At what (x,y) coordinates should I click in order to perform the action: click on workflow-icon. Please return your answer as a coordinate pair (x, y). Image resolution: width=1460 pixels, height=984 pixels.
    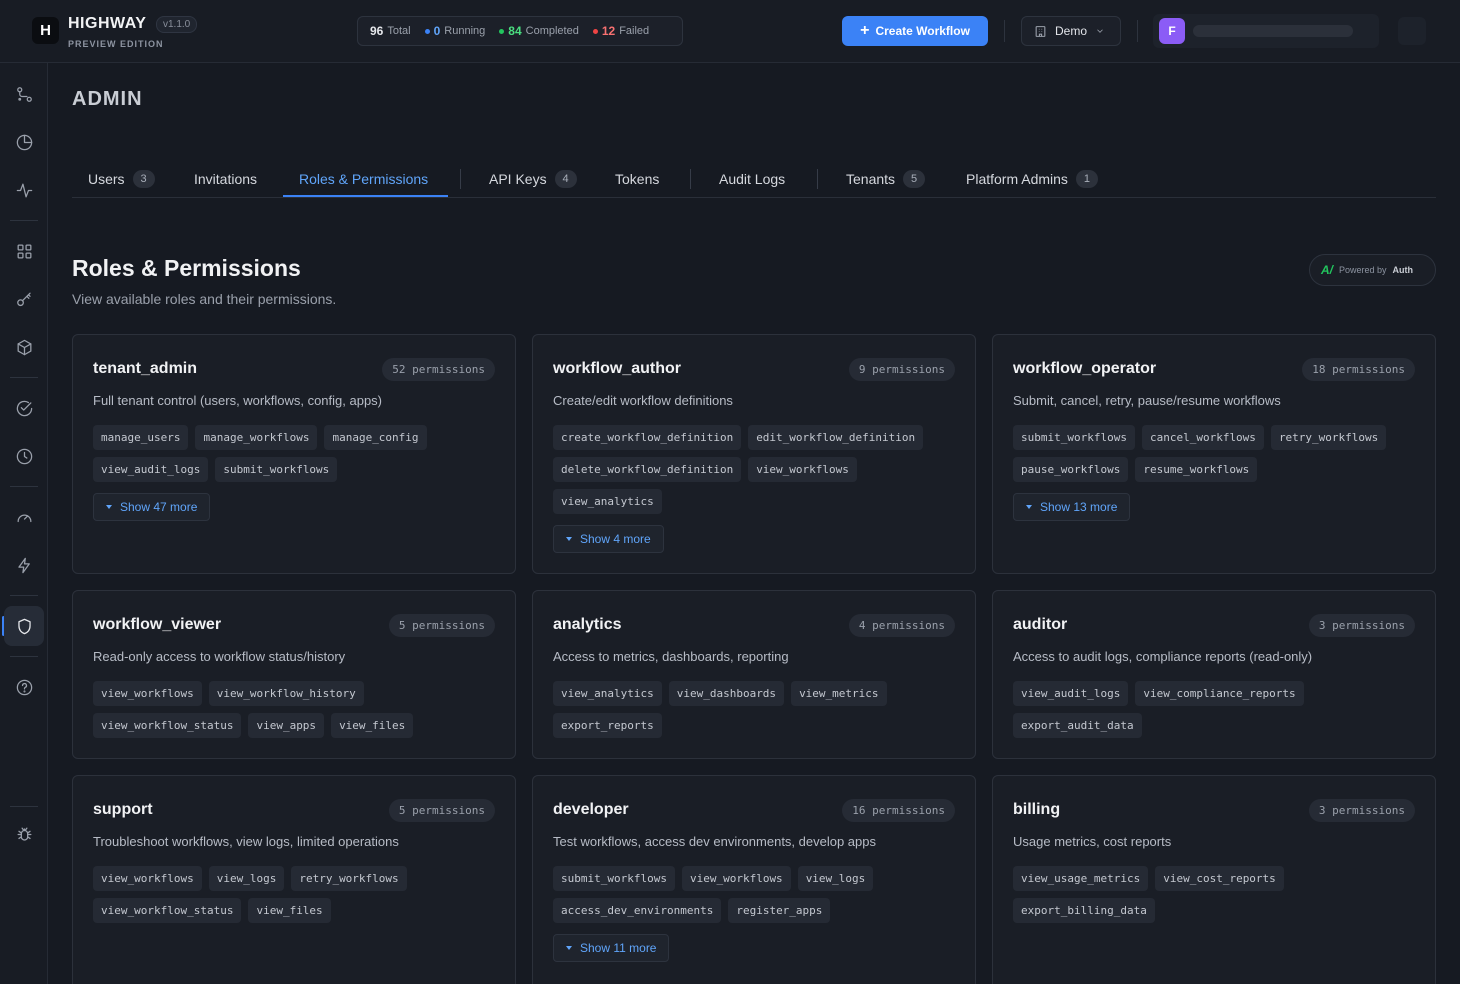
    Looking at the image, I should click on (24, 94).